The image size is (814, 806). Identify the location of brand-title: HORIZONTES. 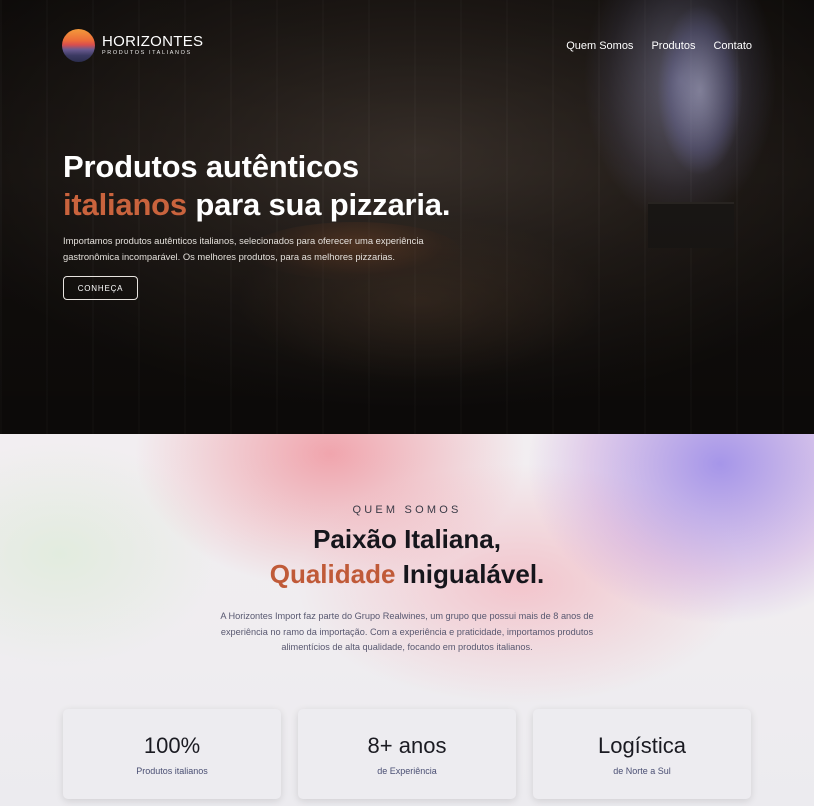
(153, 42).